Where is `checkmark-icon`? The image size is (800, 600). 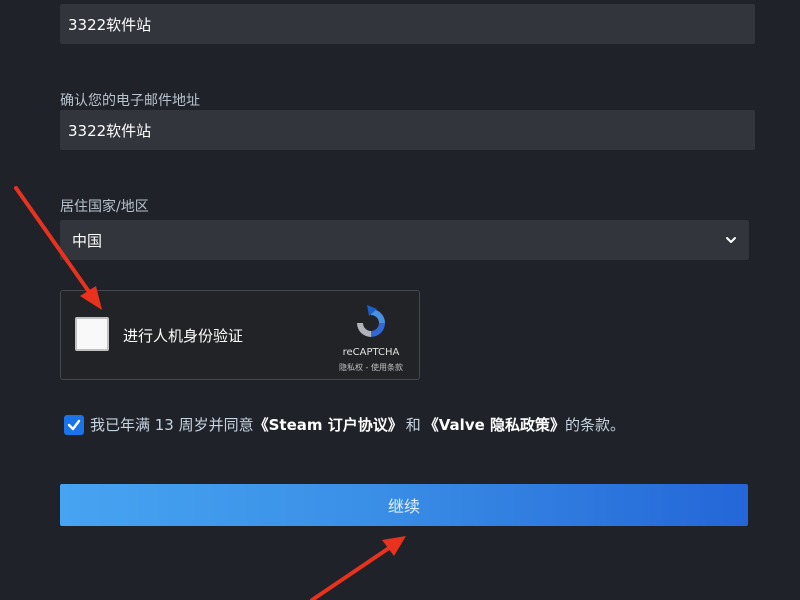 checkmark-icon is located at coordinates (74, 424).